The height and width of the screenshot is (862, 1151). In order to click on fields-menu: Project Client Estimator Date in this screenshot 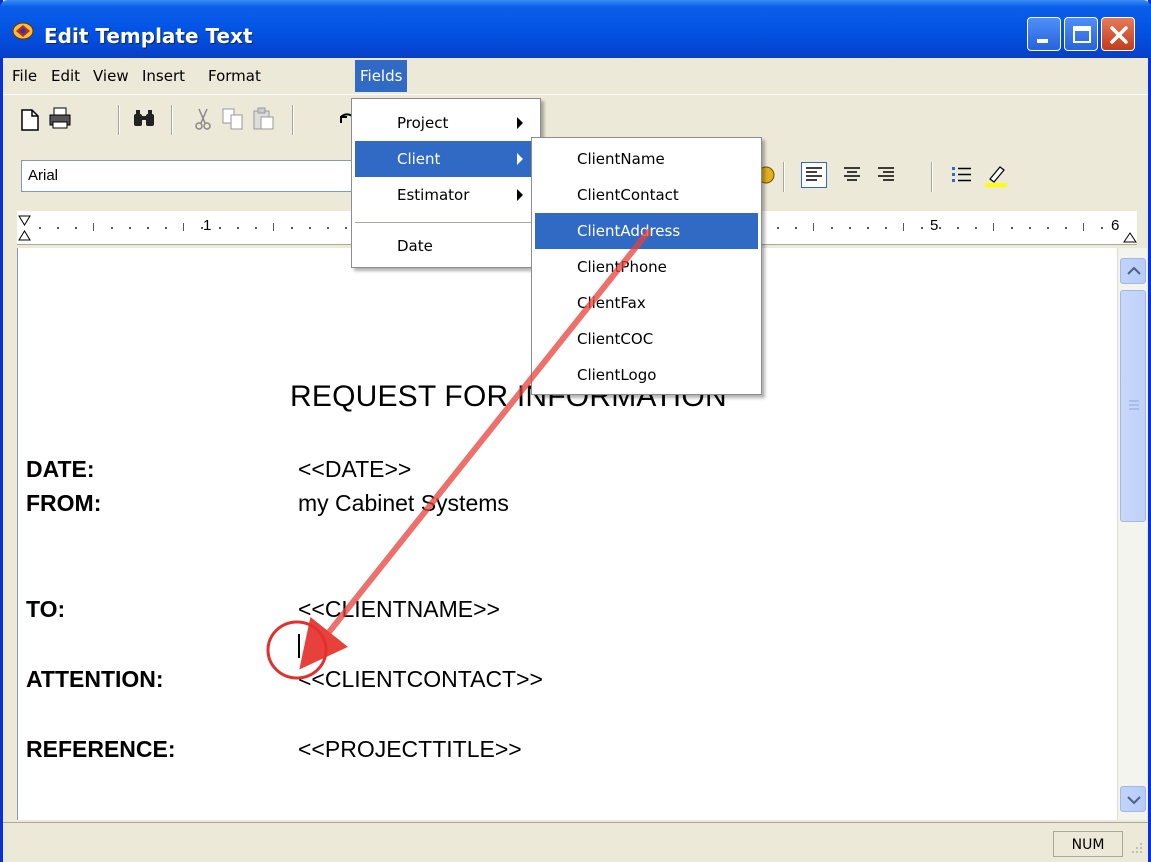, I will do `click(446, 183)`.